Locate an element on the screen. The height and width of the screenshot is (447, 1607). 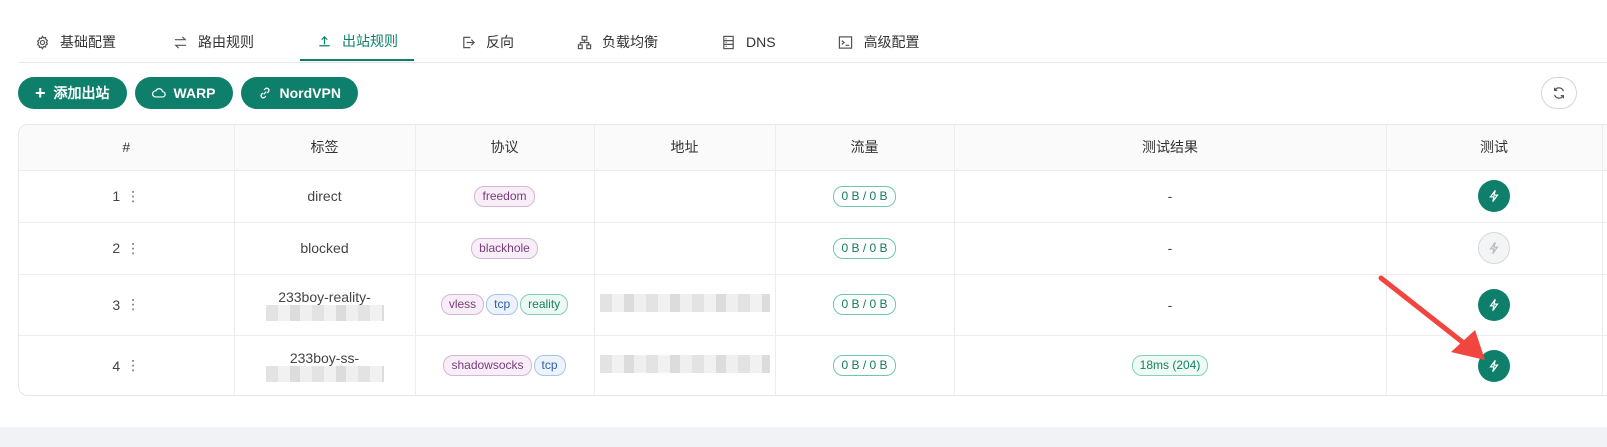
add-outbound-button: + 添加出站 is located at coordinates (72, 93).